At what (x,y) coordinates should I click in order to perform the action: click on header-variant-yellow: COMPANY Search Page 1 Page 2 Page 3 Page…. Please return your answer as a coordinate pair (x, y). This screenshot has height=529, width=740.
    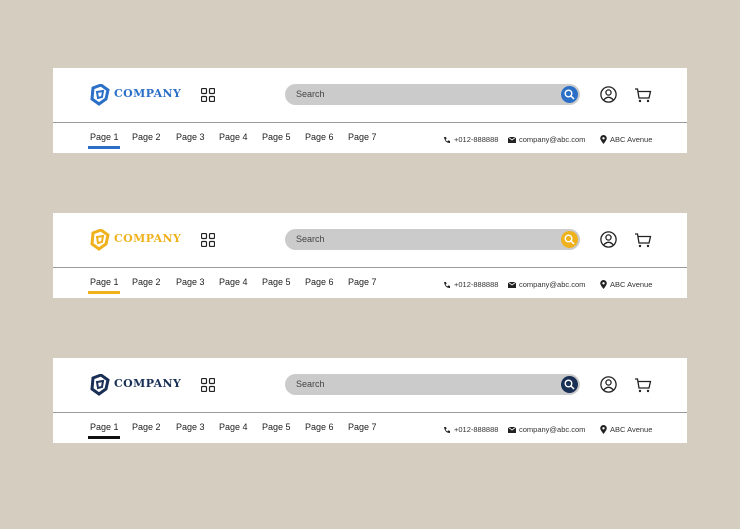
    Looking at the image, I should click on (370, 255).